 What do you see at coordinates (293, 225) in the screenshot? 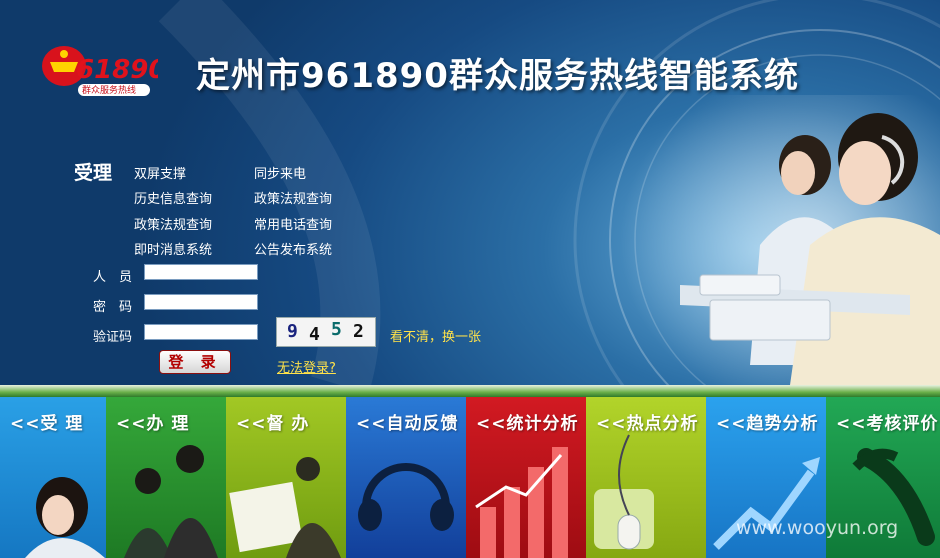
I see `feature-phone-query: 常用电话查询` at bounding box center [293, 225].